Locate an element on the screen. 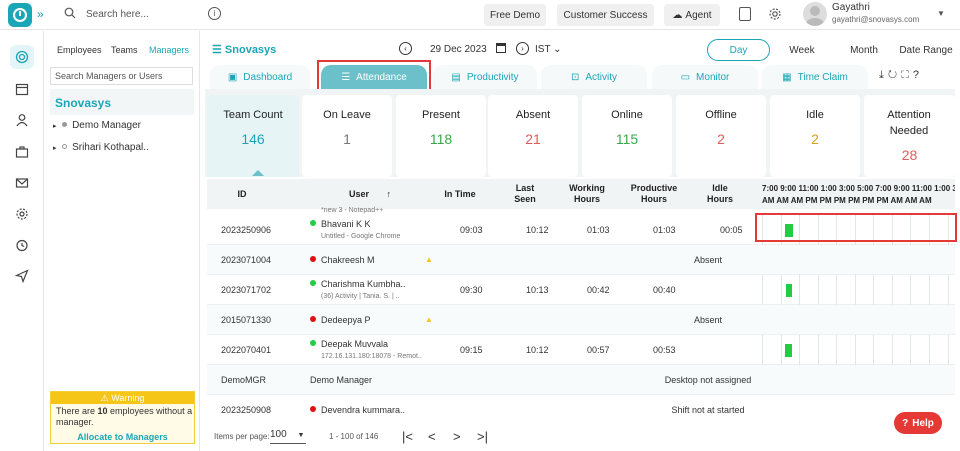 The width and height of the screenshot is (960, 451). refresh-icon: ↻ is located at coordinates (894, 75).